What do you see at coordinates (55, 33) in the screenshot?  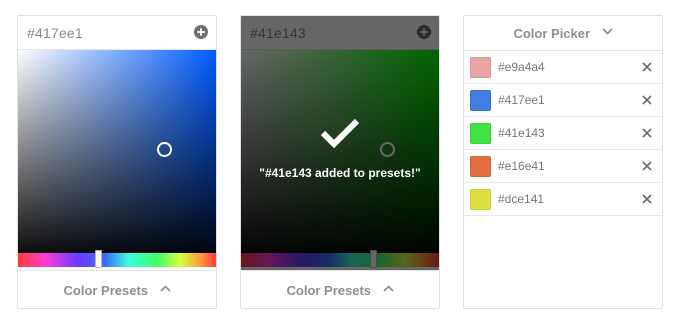 I see `hex-input: #417ee1` at bounding box center [55, 33].